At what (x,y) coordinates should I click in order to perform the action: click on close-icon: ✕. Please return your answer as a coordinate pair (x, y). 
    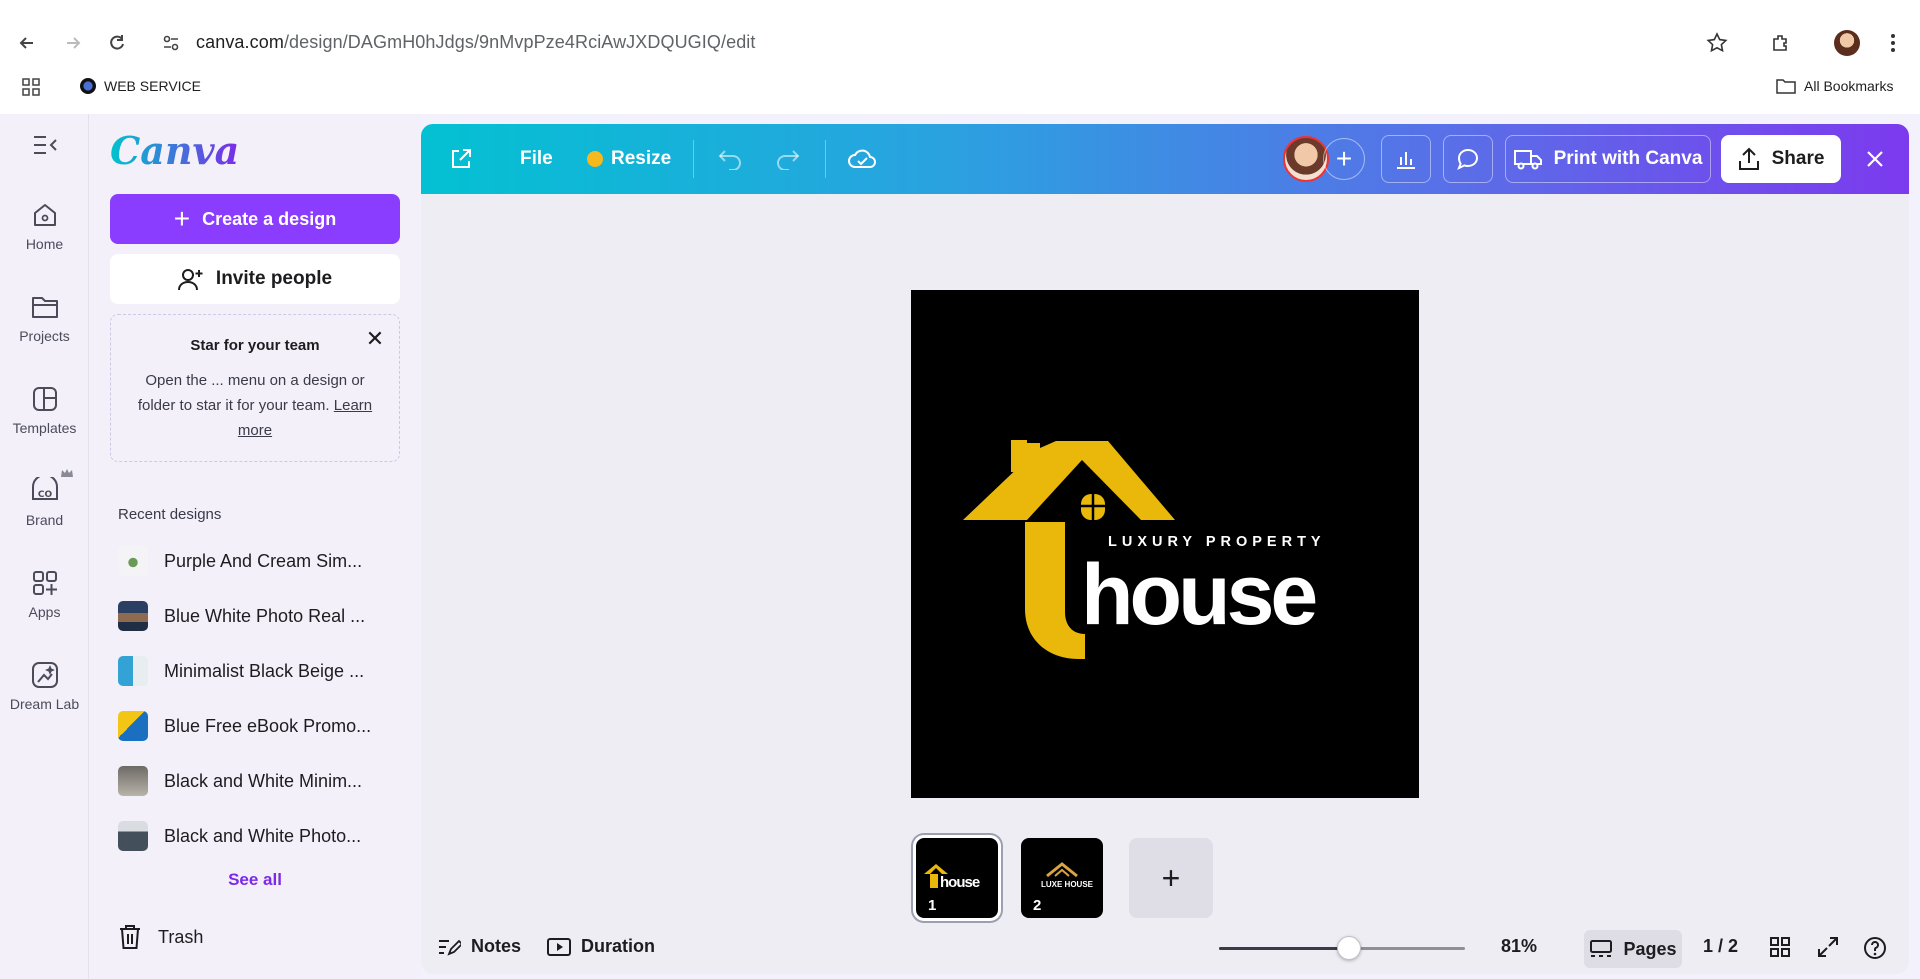
    Looking at the image, I should click on (375, 339).